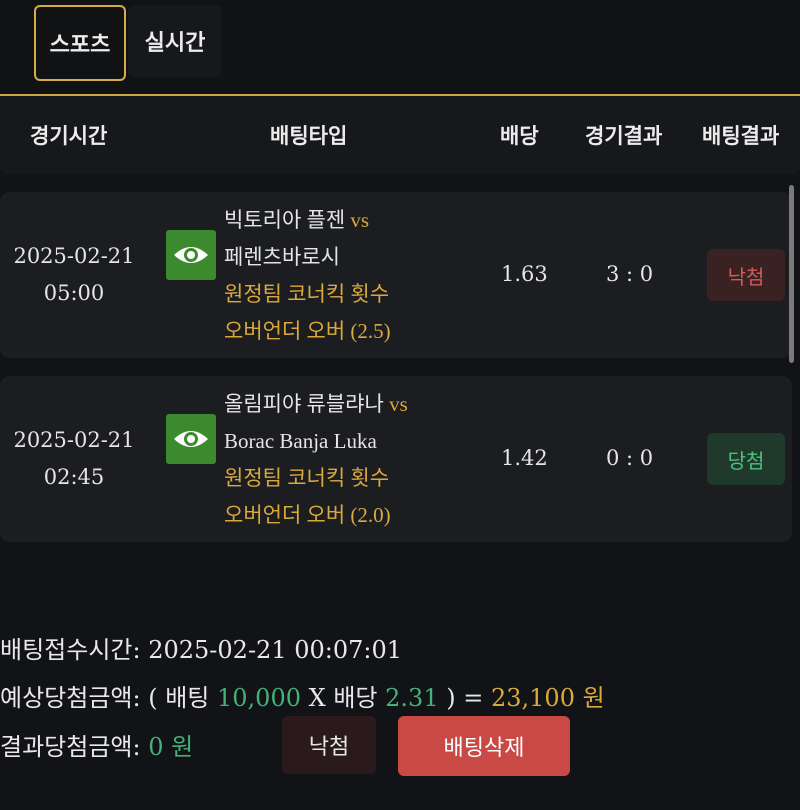 The width and height of the screenshot is (800, 810). I want to click on home-team: 빅토리아 플젠, so click(285, 220).